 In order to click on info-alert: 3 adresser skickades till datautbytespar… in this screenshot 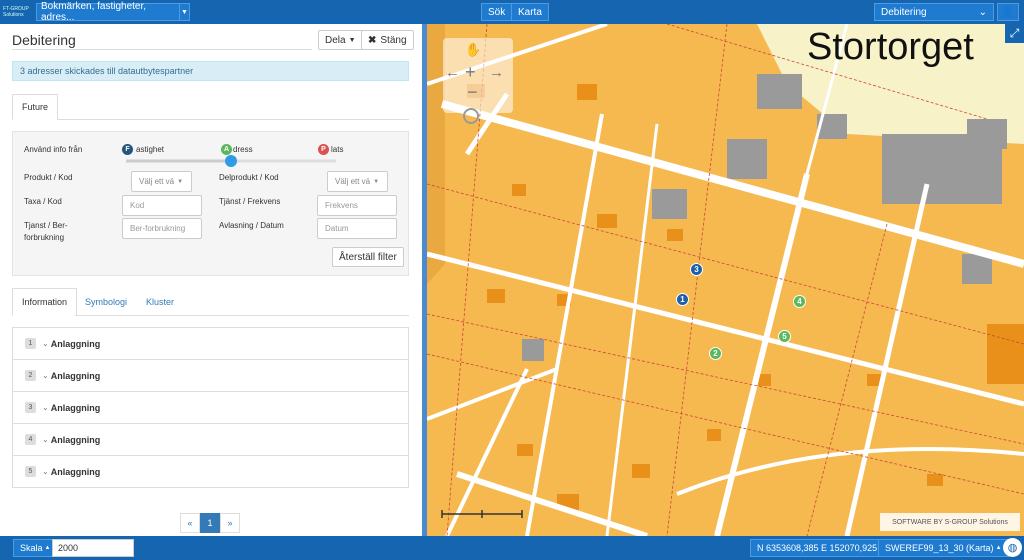, I will do `click(210, 71)`.